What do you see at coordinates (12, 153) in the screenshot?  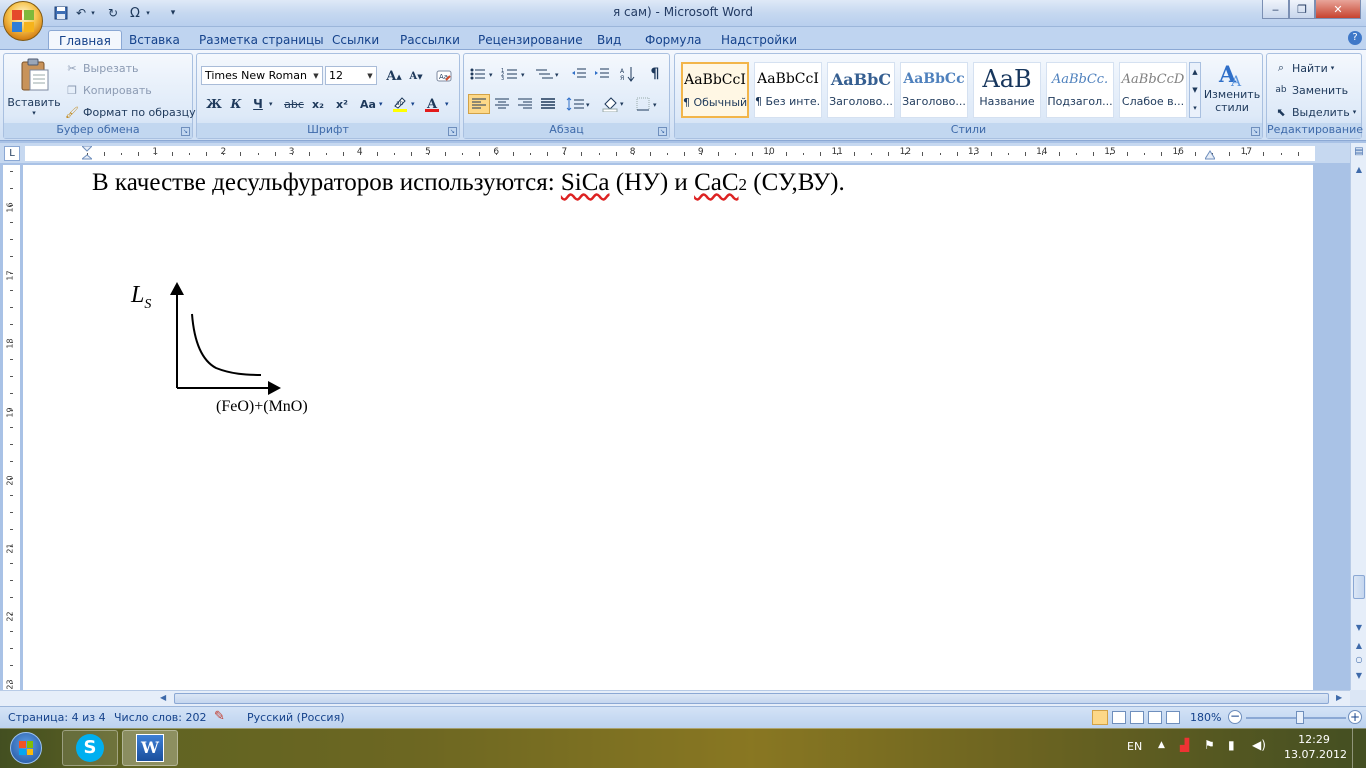 I see `tab-selector: L` at bounding box center [12, 153].